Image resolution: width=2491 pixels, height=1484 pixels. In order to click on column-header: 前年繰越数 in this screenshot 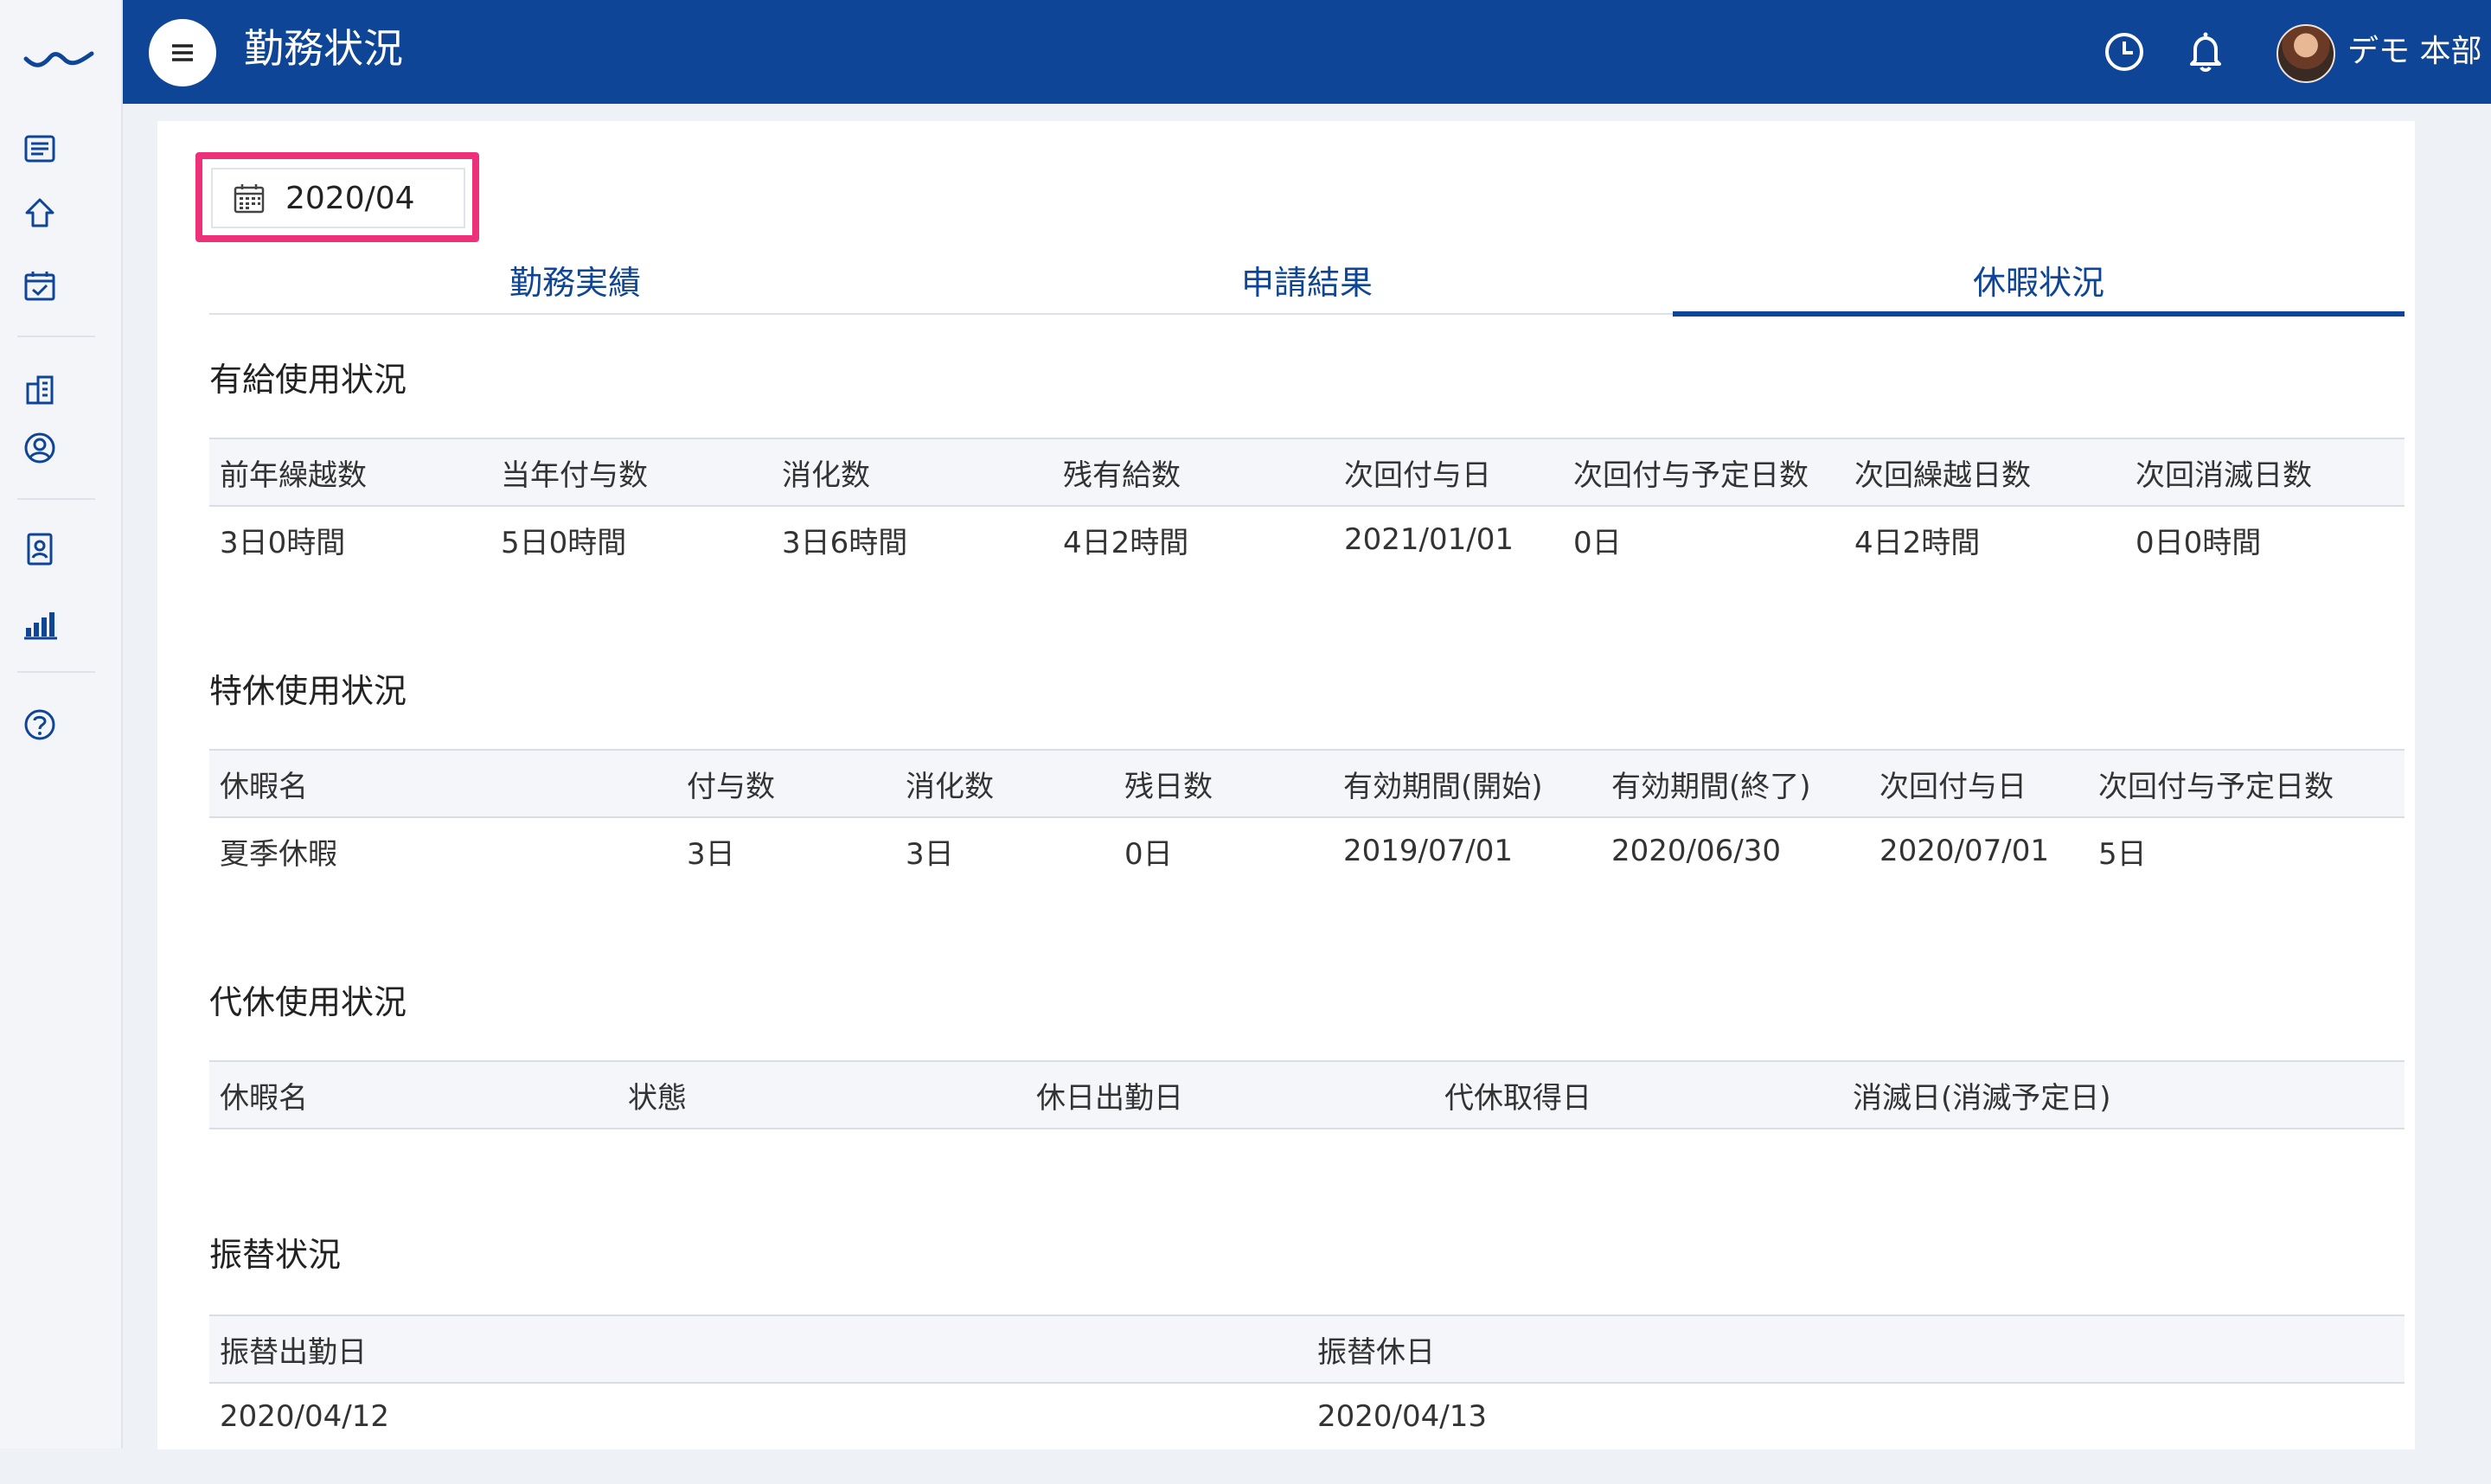, I will do `click(350, 473)`.